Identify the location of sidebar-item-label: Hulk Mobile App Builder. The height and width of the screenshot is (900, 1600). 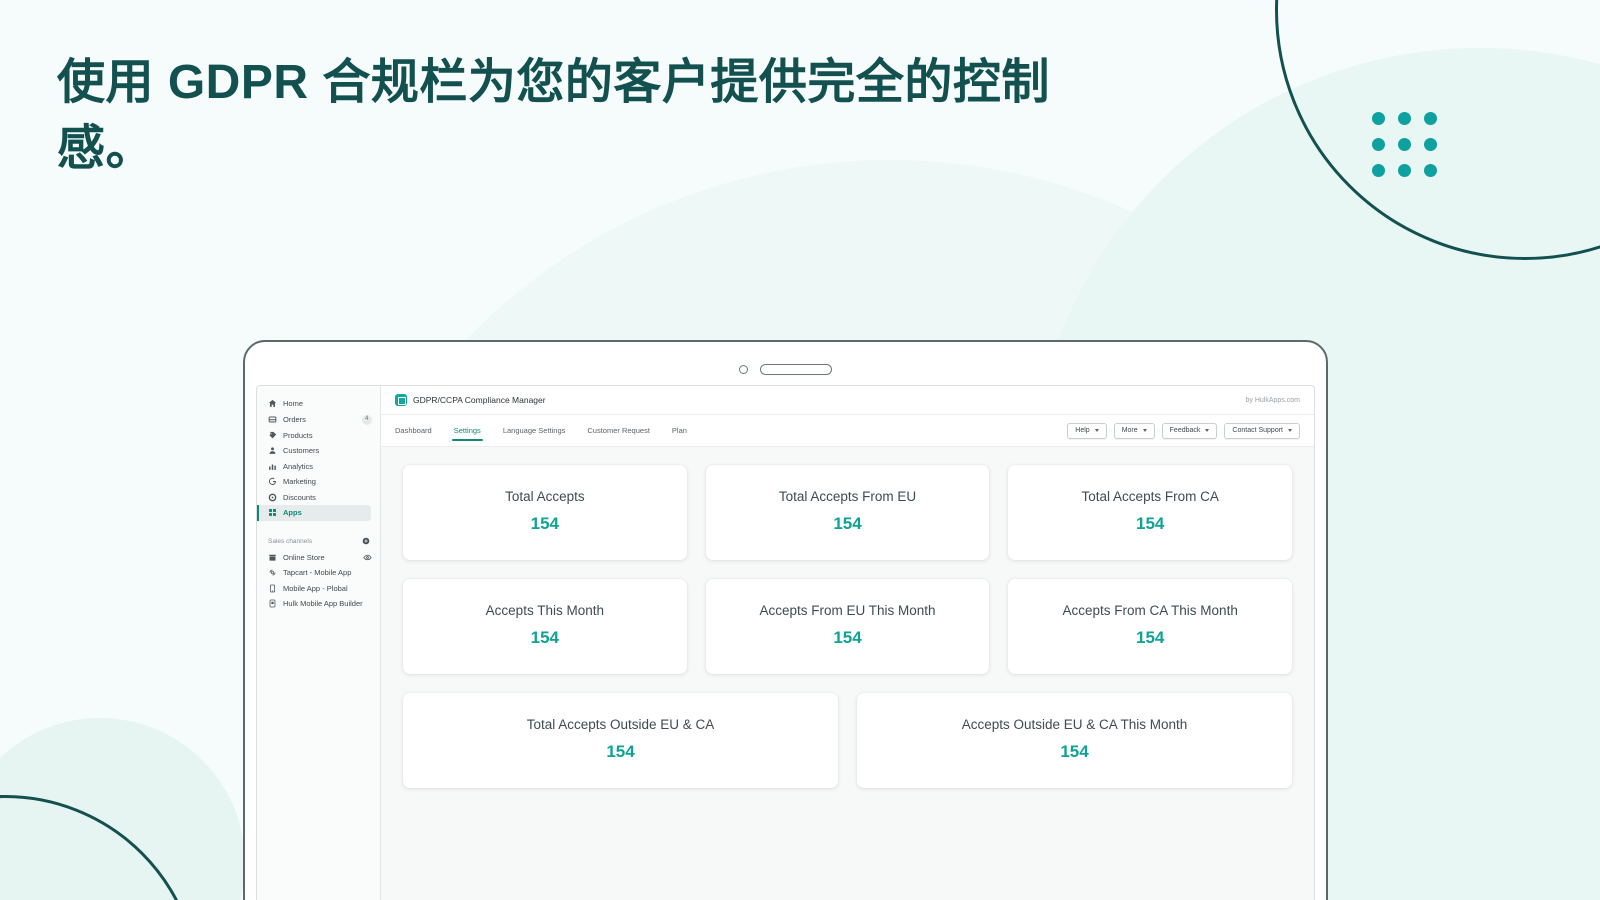
(323, 604).